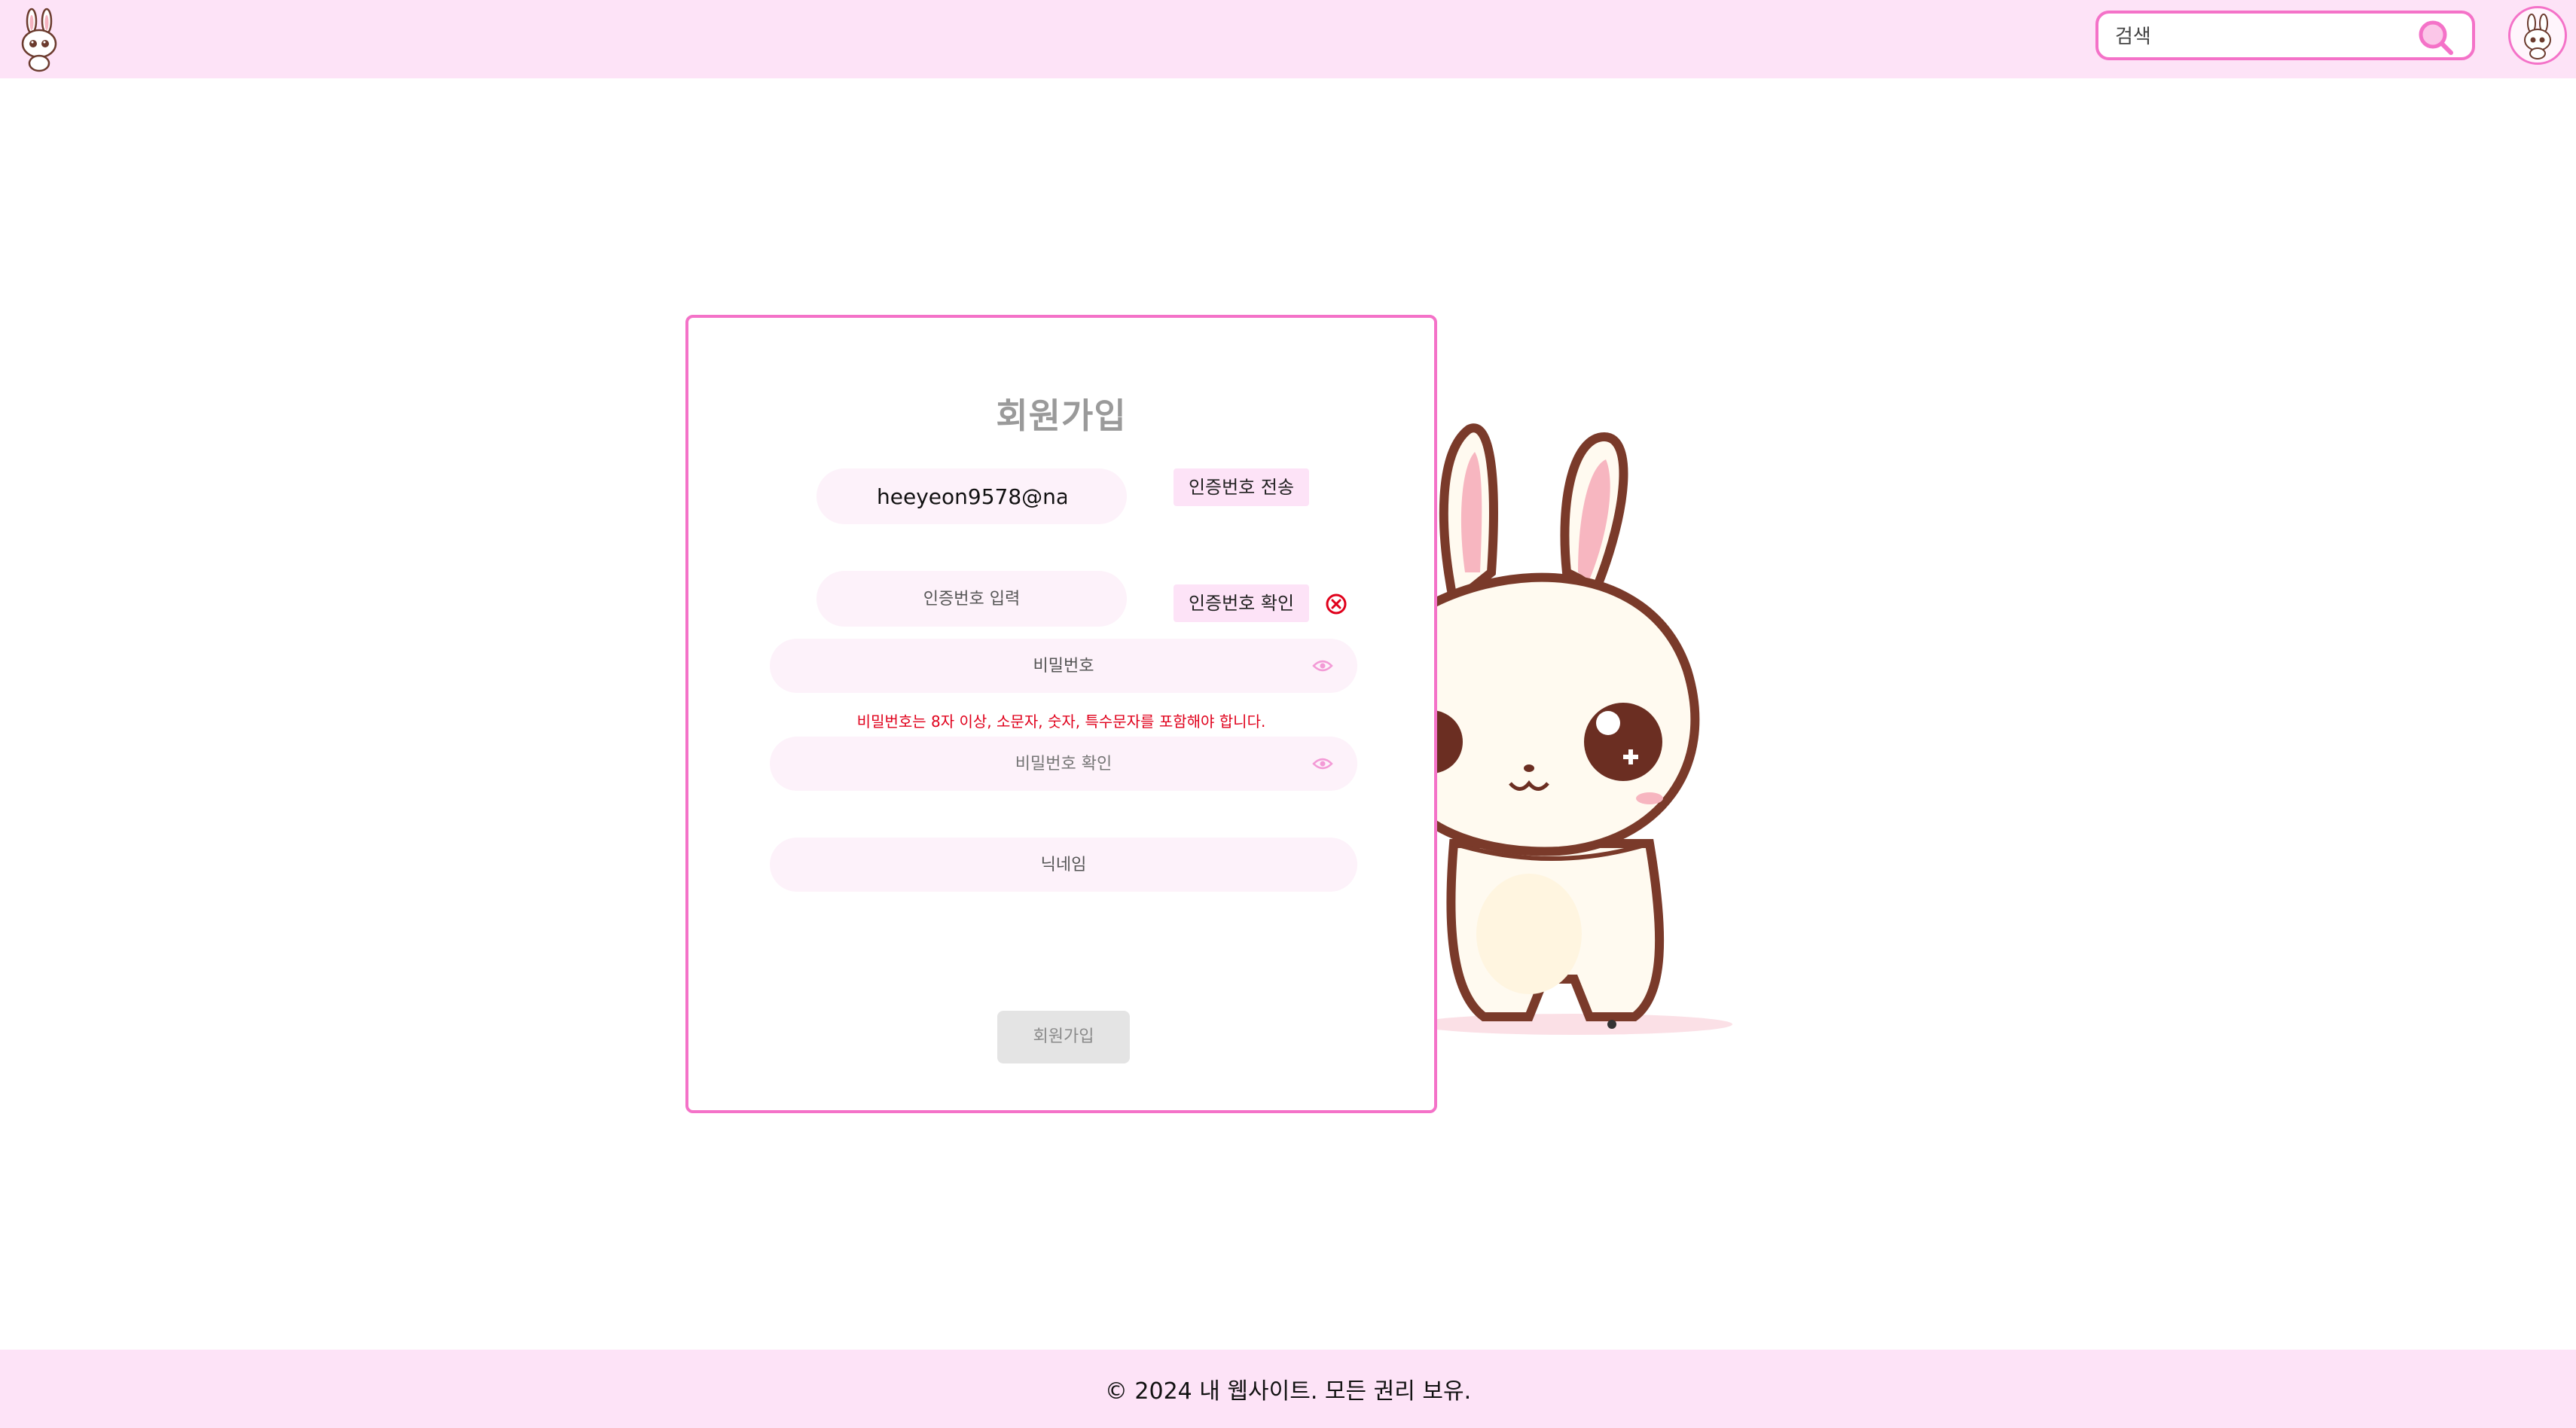 This screenshot has height=1428, width=2576. I want to click on verification-code-field, so click(972, 599).